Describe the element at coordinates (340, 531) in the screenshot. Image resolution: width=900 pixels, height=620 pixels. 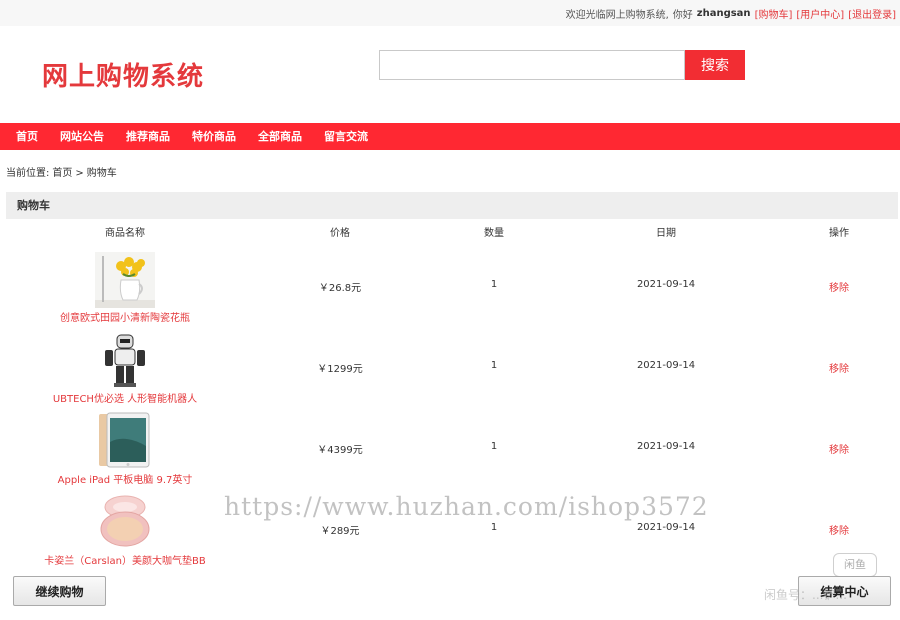
I see `product-price: ￥289元` at that location.